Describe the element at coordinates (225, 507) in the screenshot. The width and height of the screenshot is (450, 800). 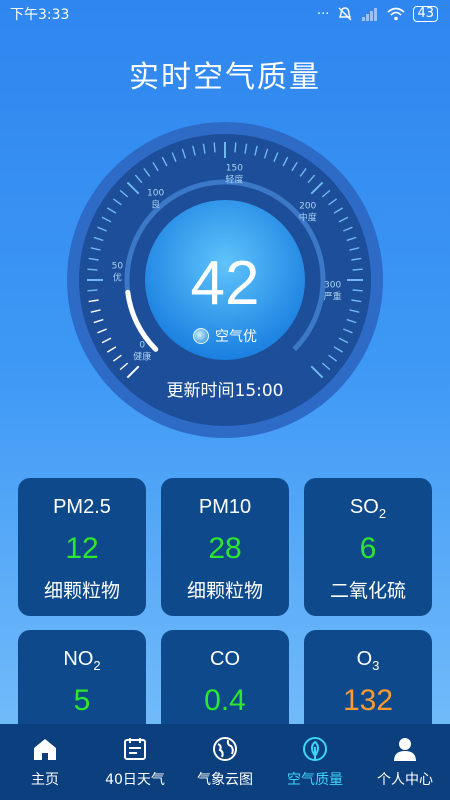
I see `pollutant-name: PM10` at that location.